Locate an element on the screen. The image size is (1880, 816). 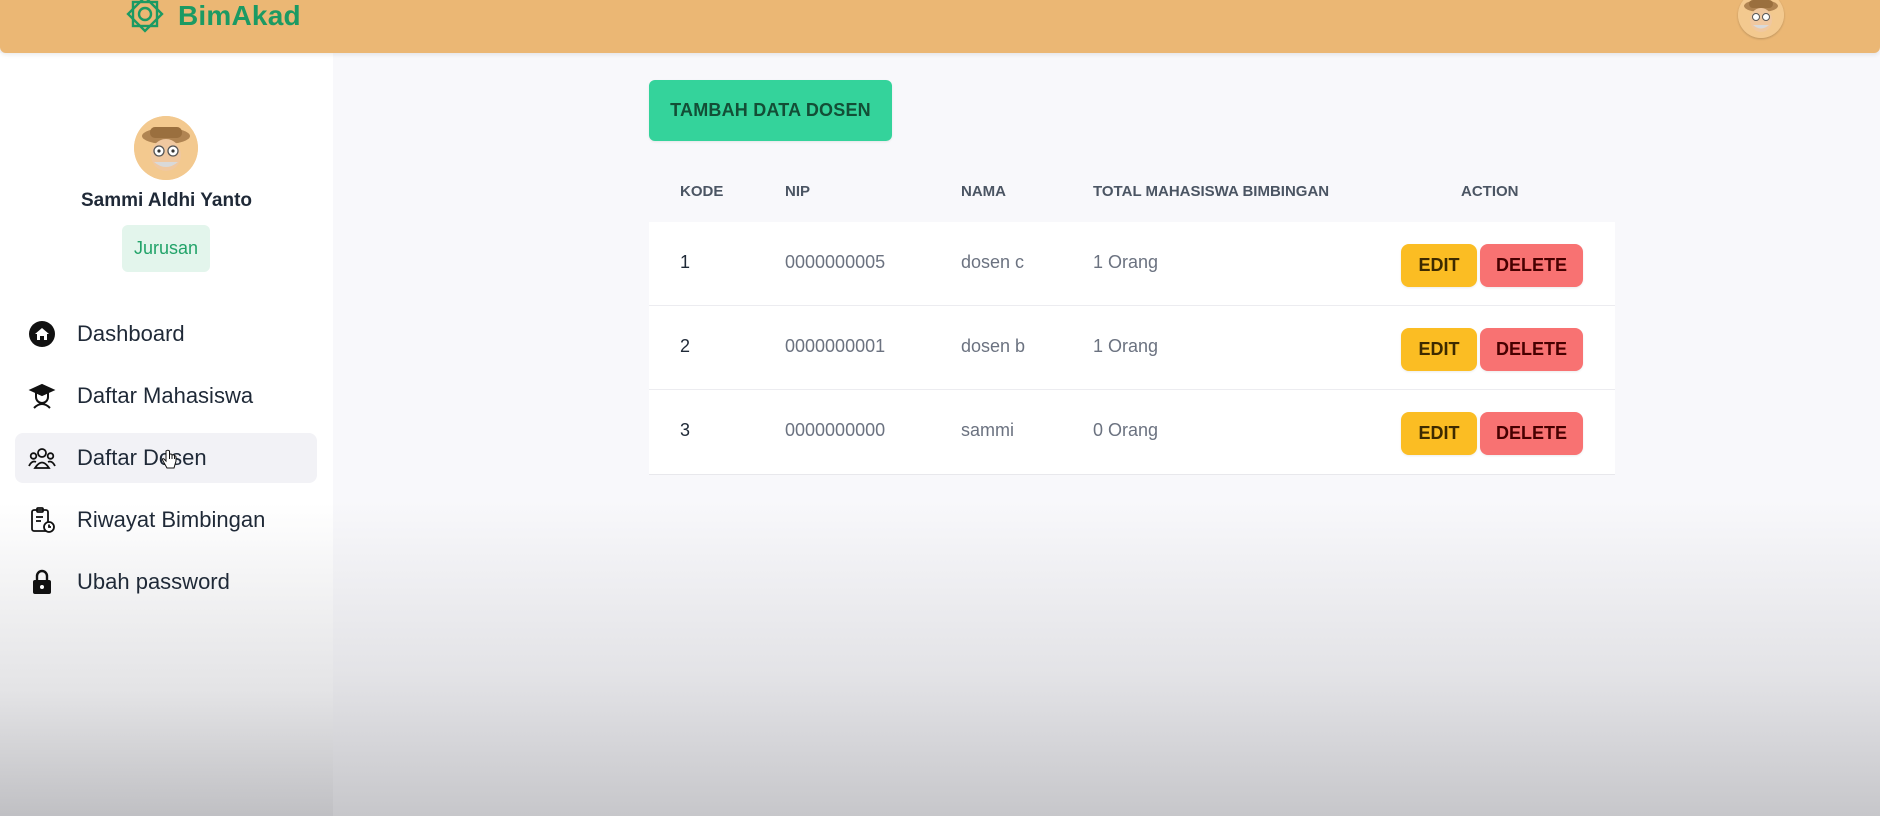
brand: BimAkad is located at coordinates (212, 16).